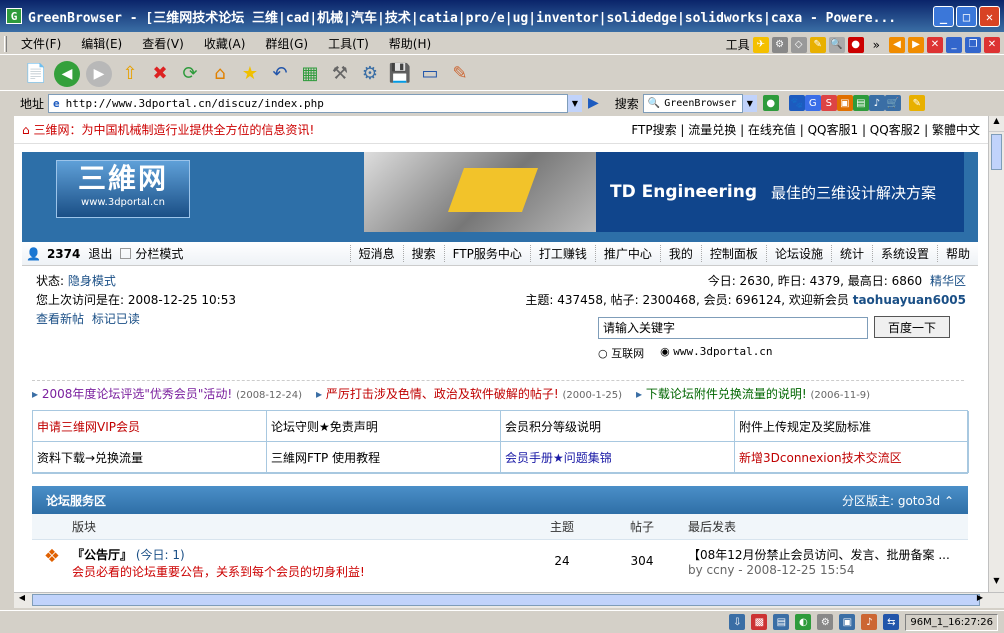 This screenshot has width=1004, height=633. What do you see at coordinates (130, 74) in the screenshot?
I see `up-icon: ⇧` at bounding box center [130, 74].